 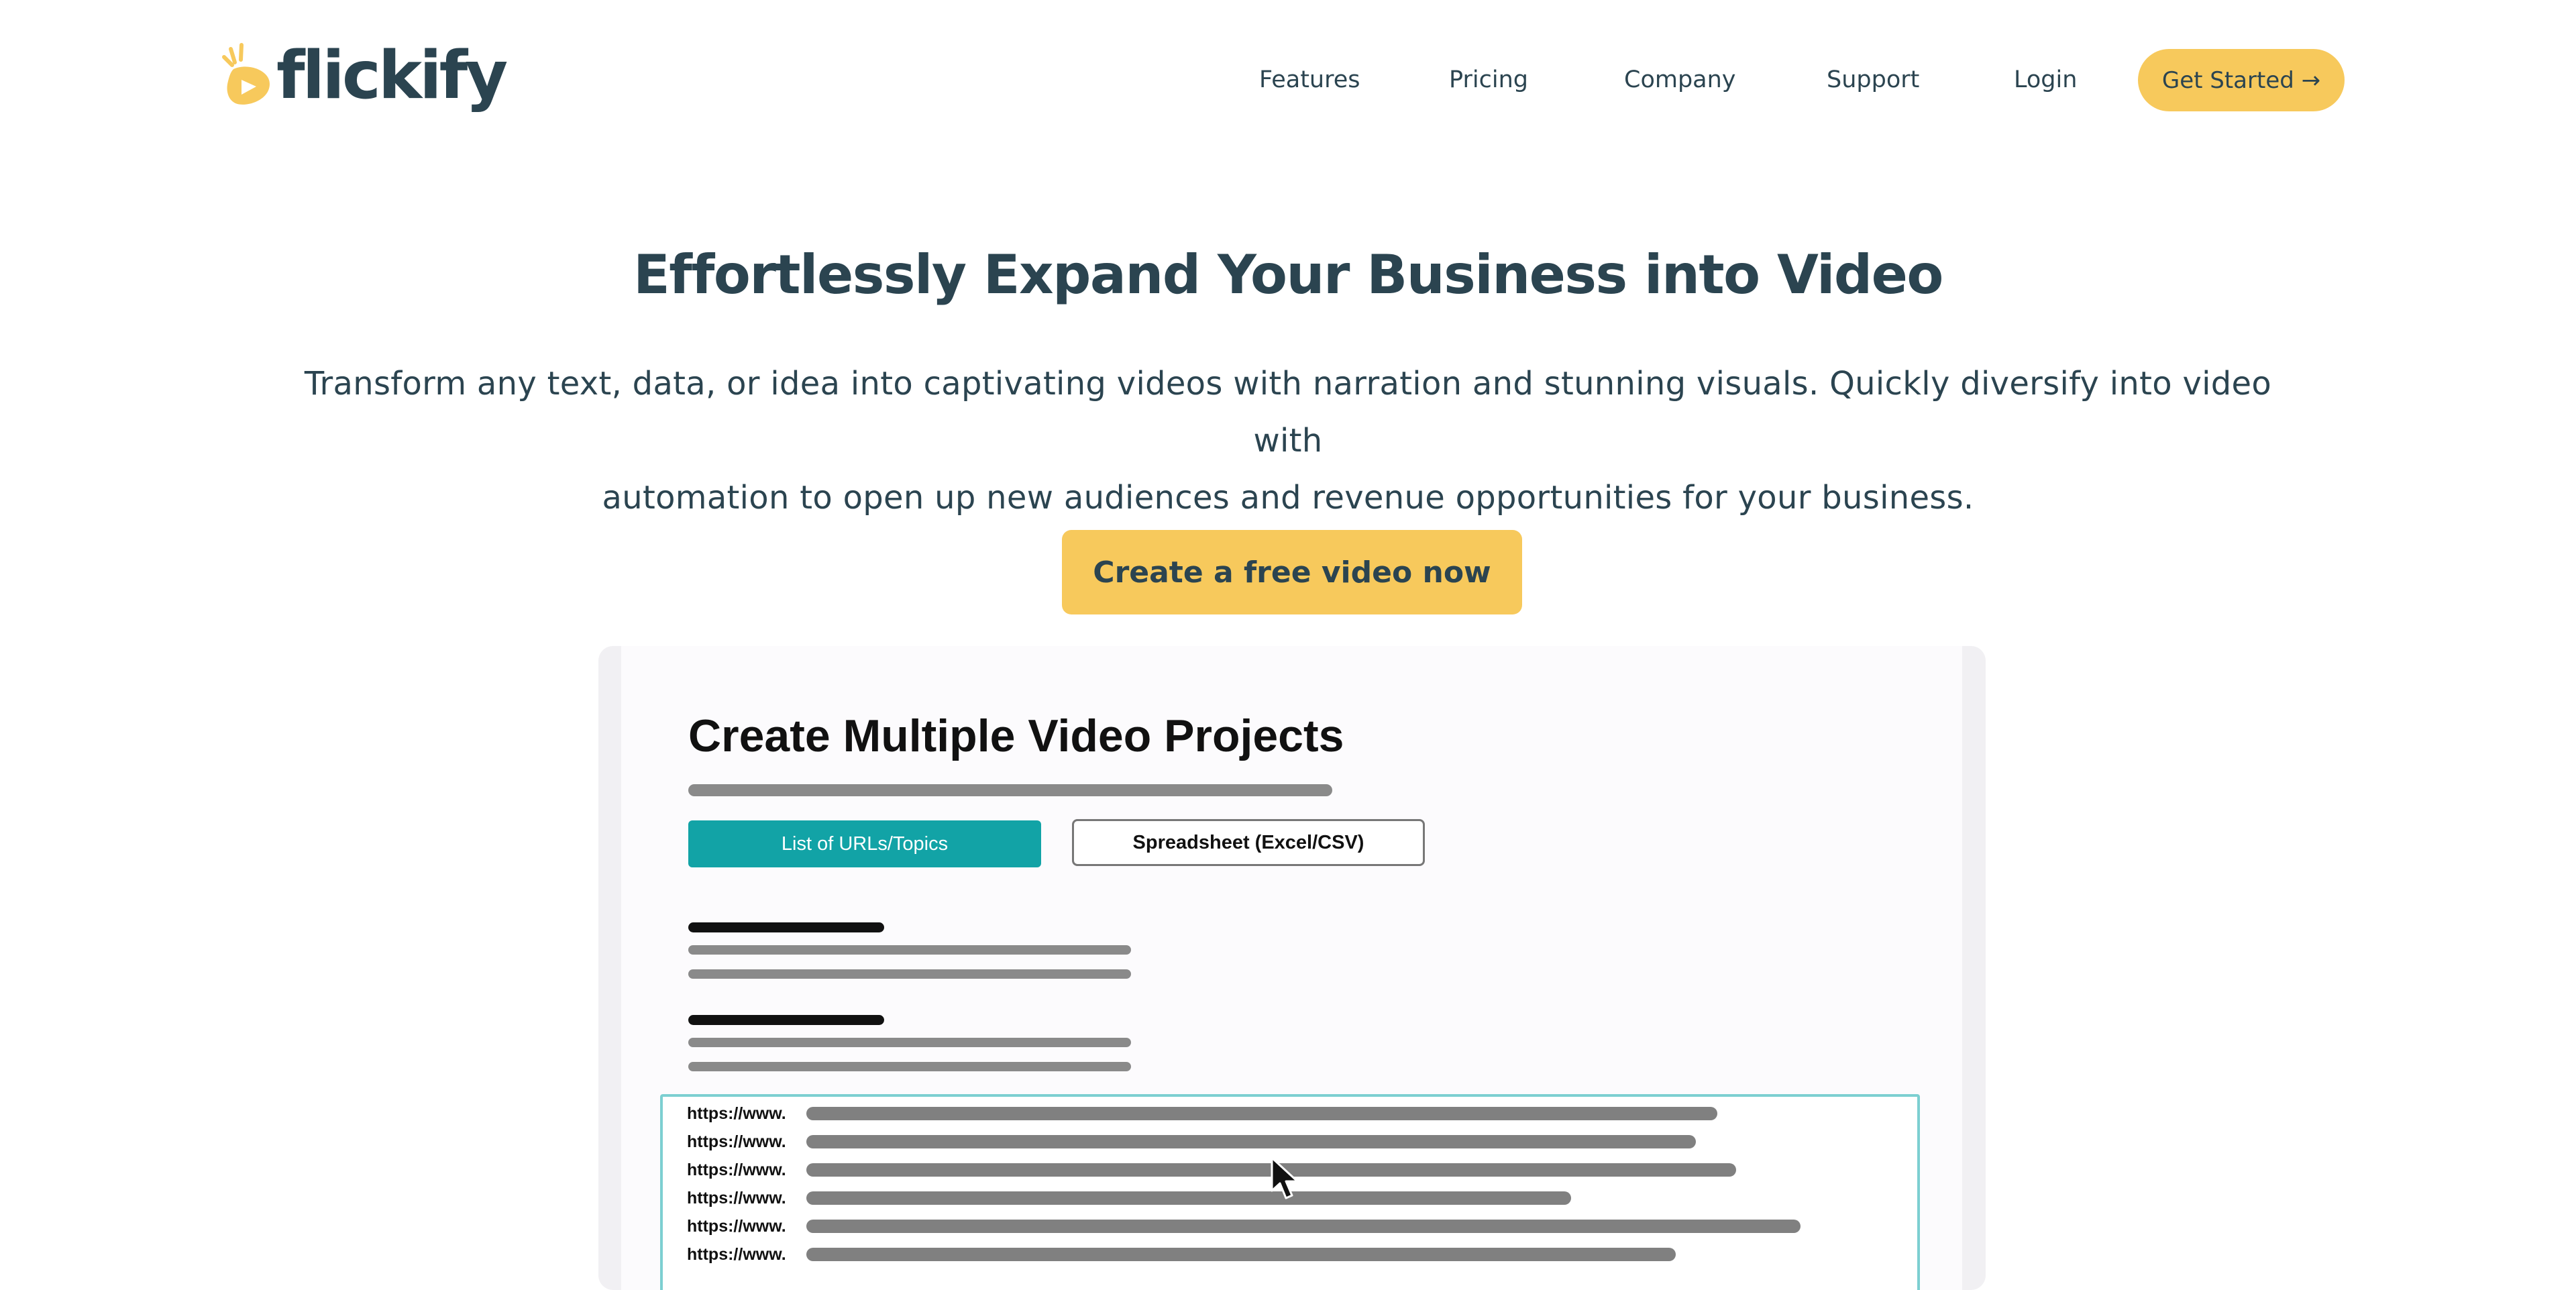 What do you see at coordinates (1873, 80) in the screenshot?
I see `nav-support-link: Support` at bounding box center [1873, 80].